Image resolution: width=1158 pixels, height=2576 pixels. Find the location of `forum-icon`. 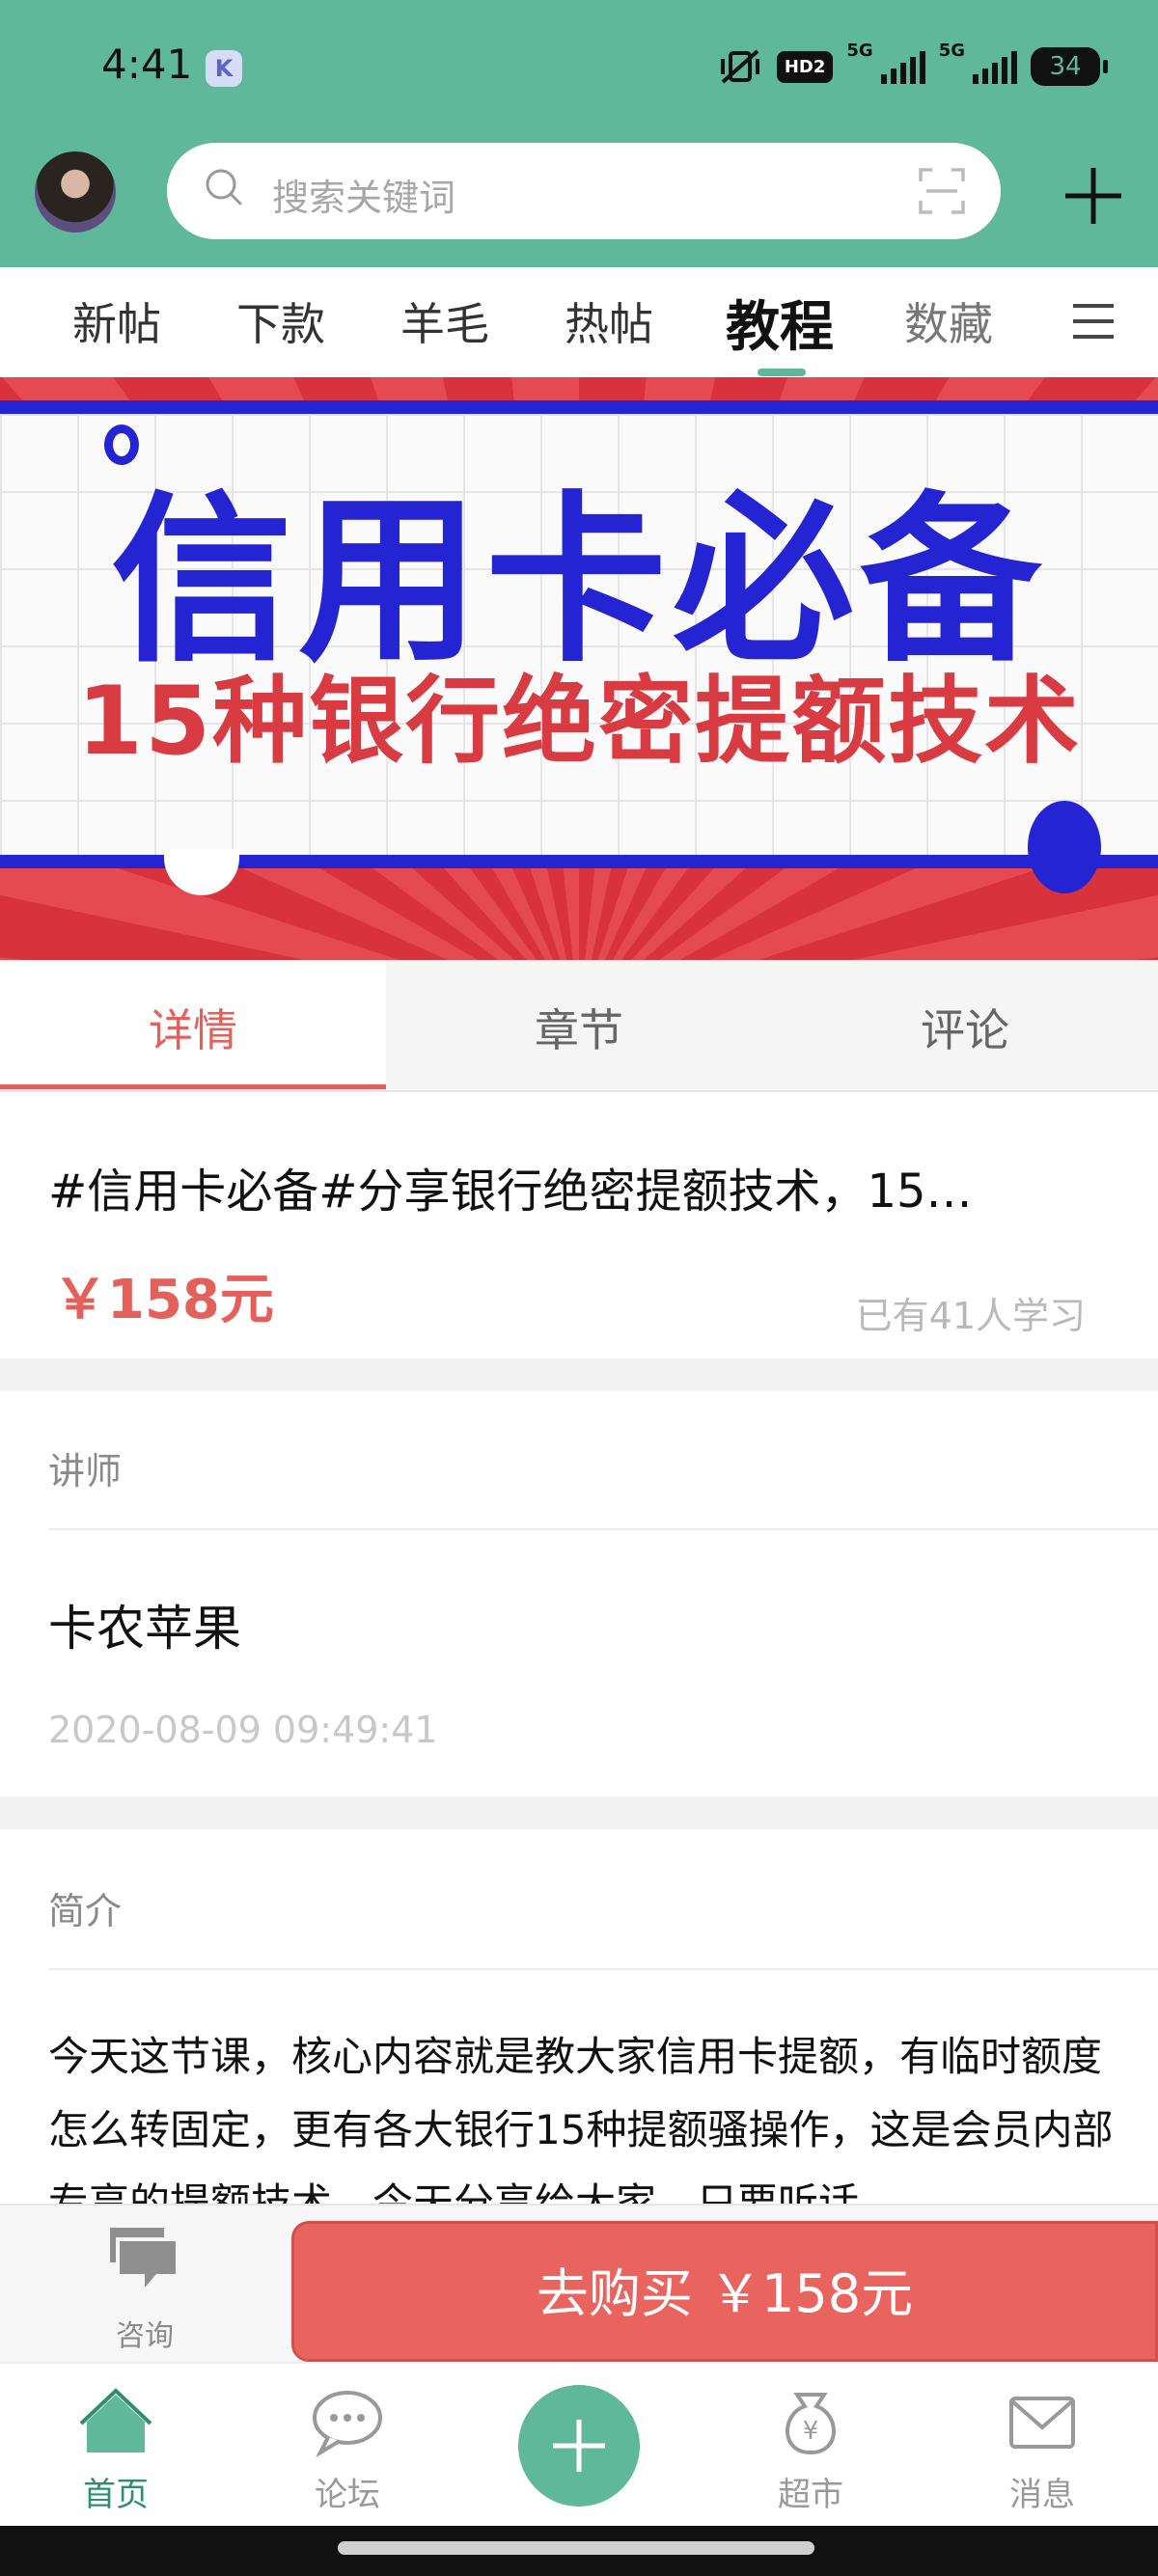

forum-icon is located at coordinates (347, 2421).